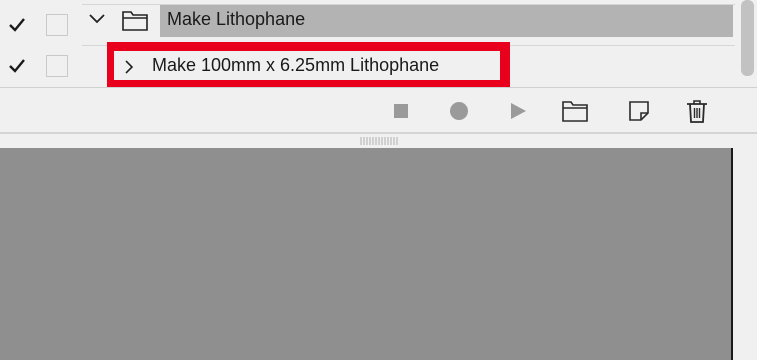 The image size is (757, 360). I want to click on right-panel-strip, so click(745, 254).